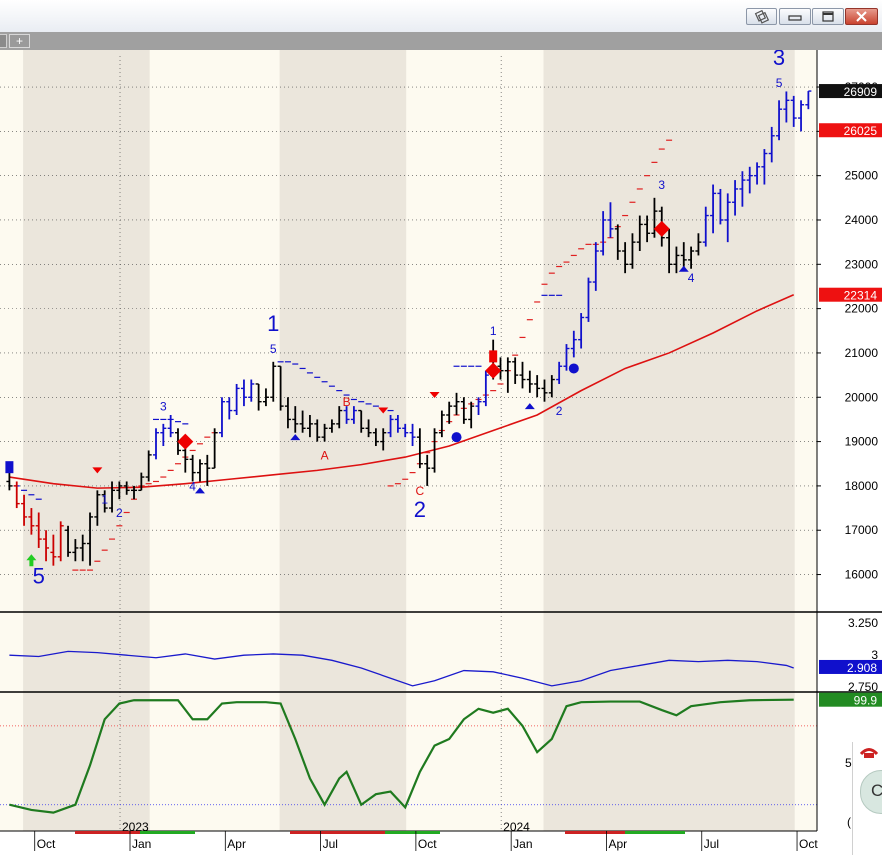  What do you see at coordinates (862, 309) in the screenshot?
I see `price-y-tick-label: 22000` at bounding box center [862, 309].